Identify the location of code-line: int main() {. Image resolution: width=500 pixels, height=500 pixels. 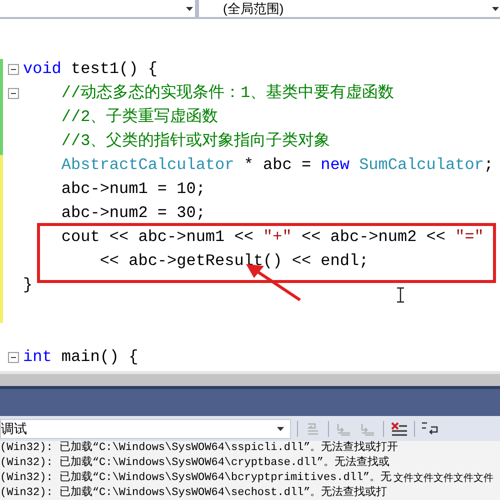
(80, 357).